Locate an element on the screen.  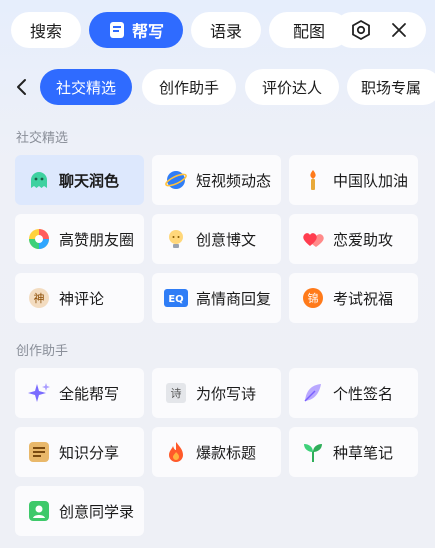
card-poem: 诗 为你写诗 is located at coordinates (216, 393).